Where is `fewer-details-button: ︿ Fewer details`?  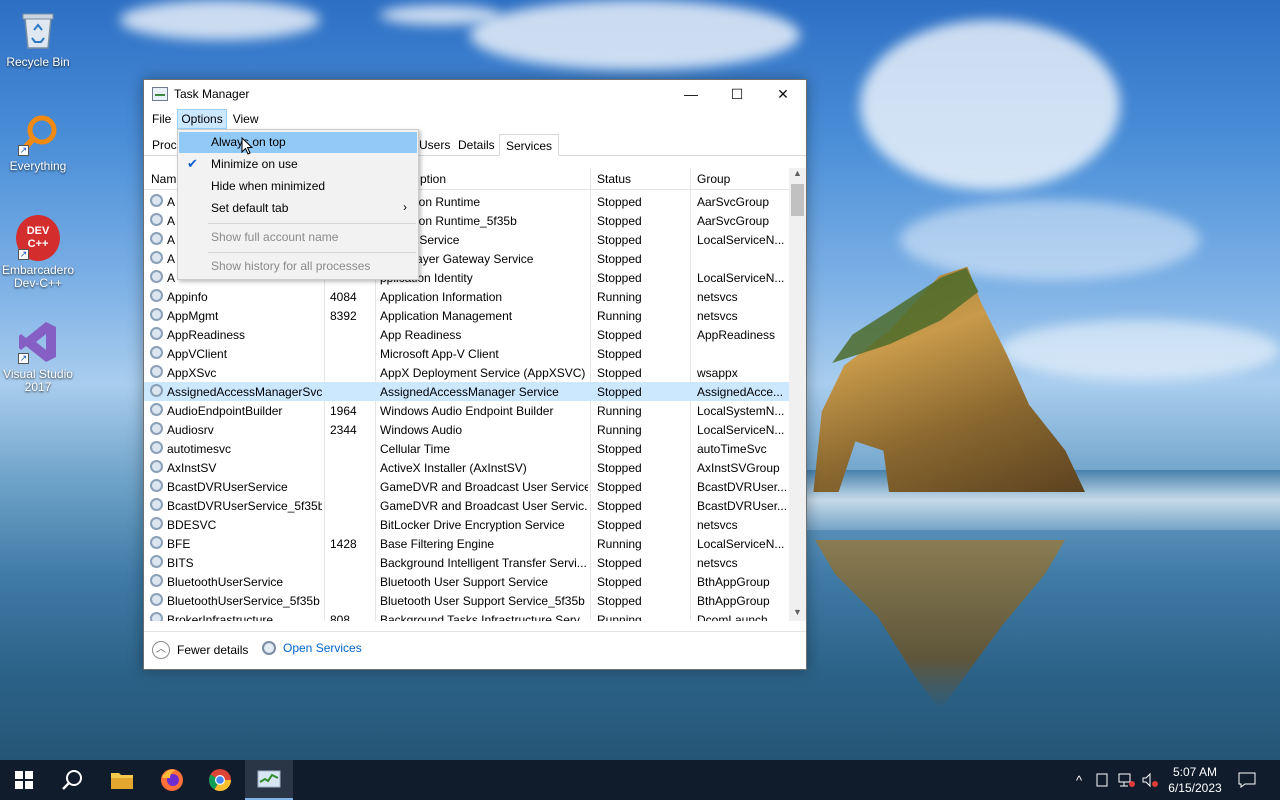 fewer-details-button: ︿ Fewer details is located at coordinates (200, 650).